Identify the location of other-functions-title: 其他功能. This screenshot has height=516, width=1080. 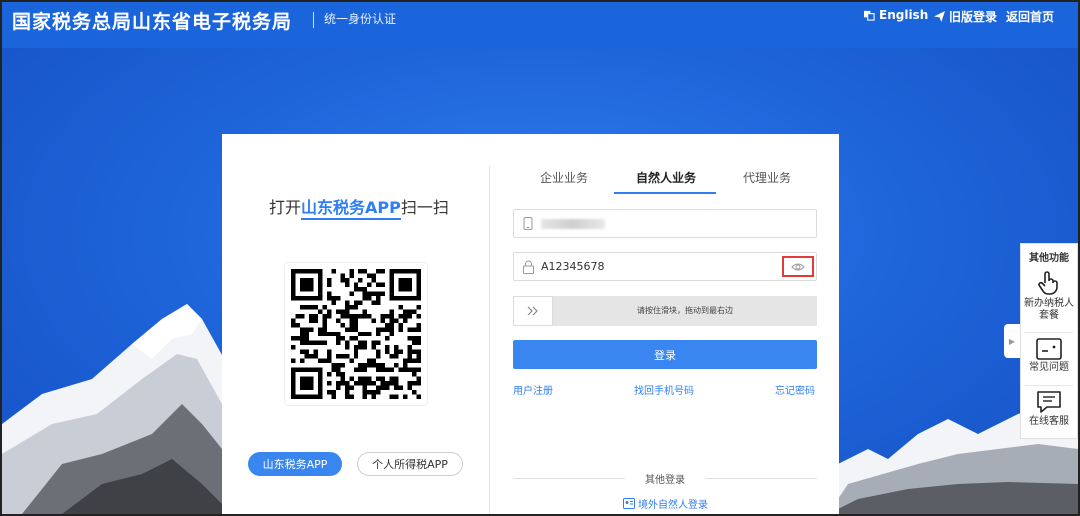
(1049, 258).